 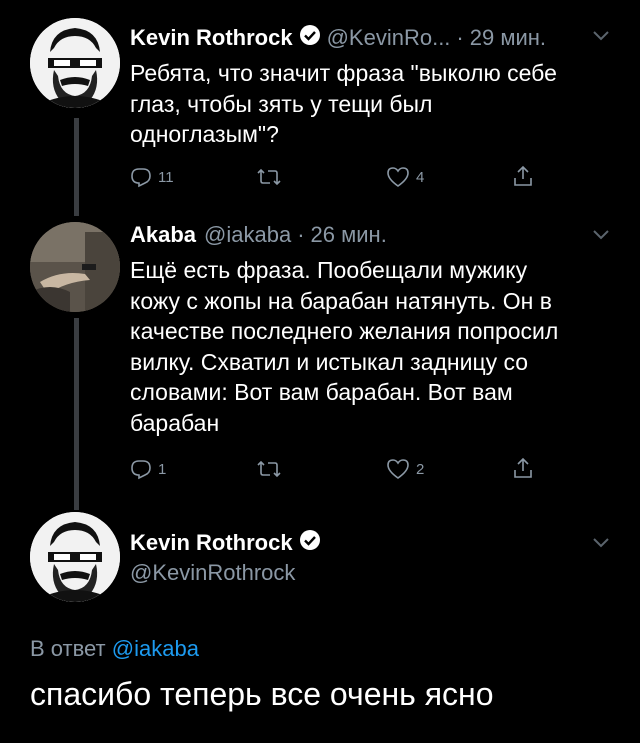 What do you see at coordinates (344, 331) in the screenshot?
I see `tweet-text-line: качестве последнего желания попросил` at bounding box center [344, 331].